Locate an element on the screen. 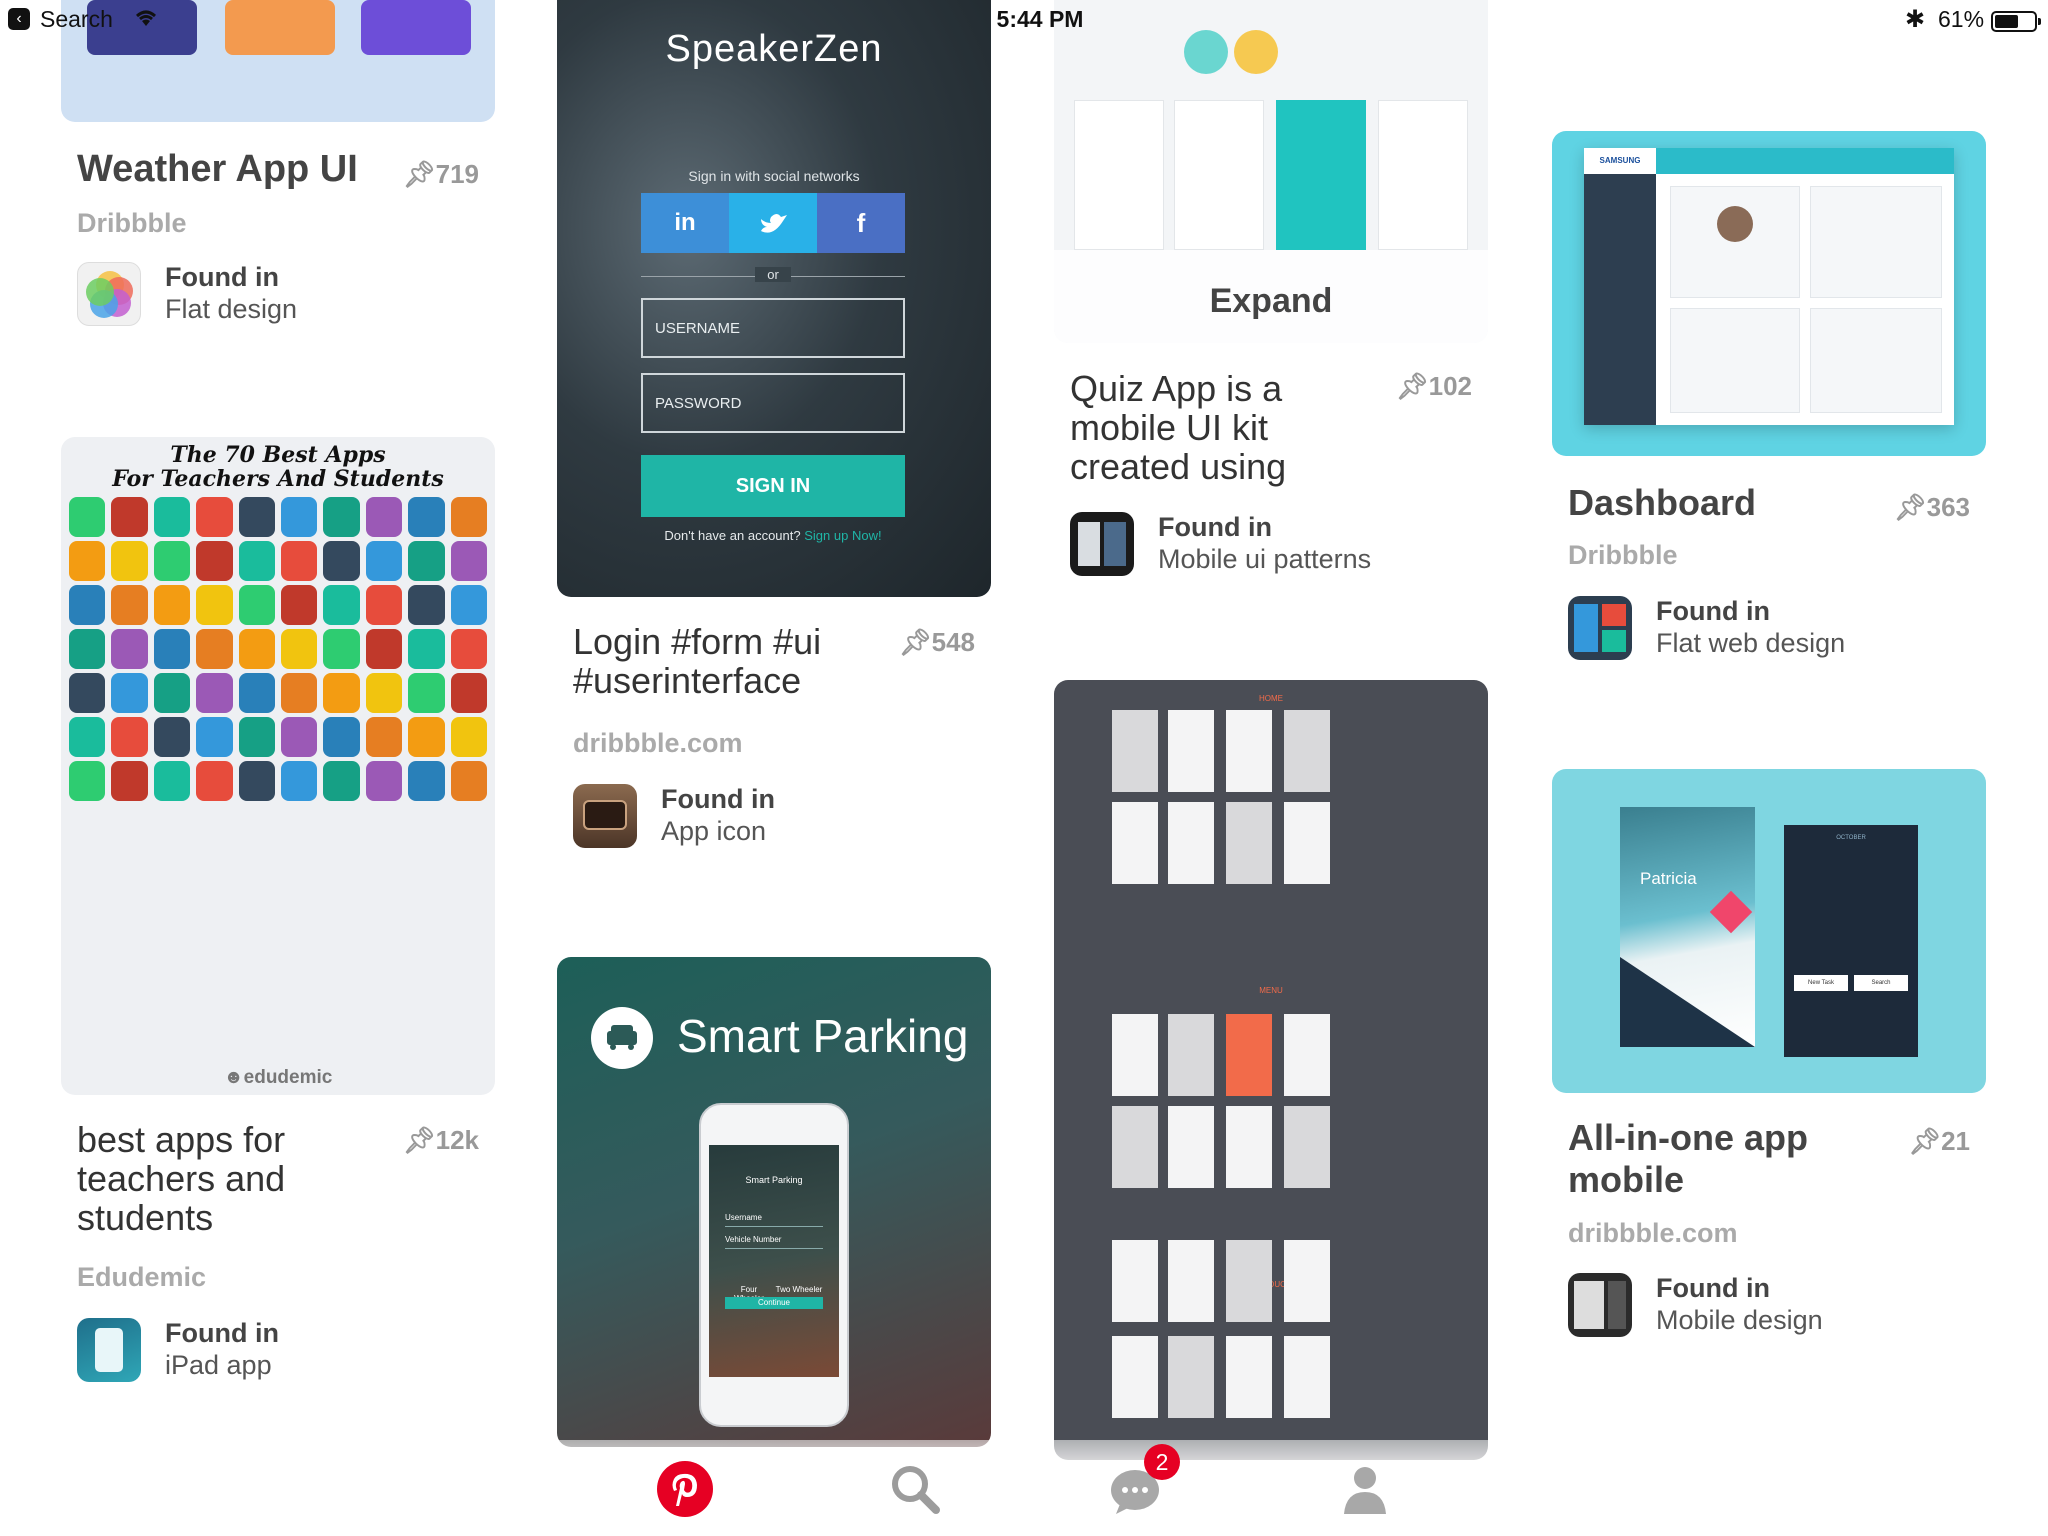 Image resolution: width=2048 pixels, height=1536 pixels. board-name: Flat web design is located at coordinates (1751, 643).